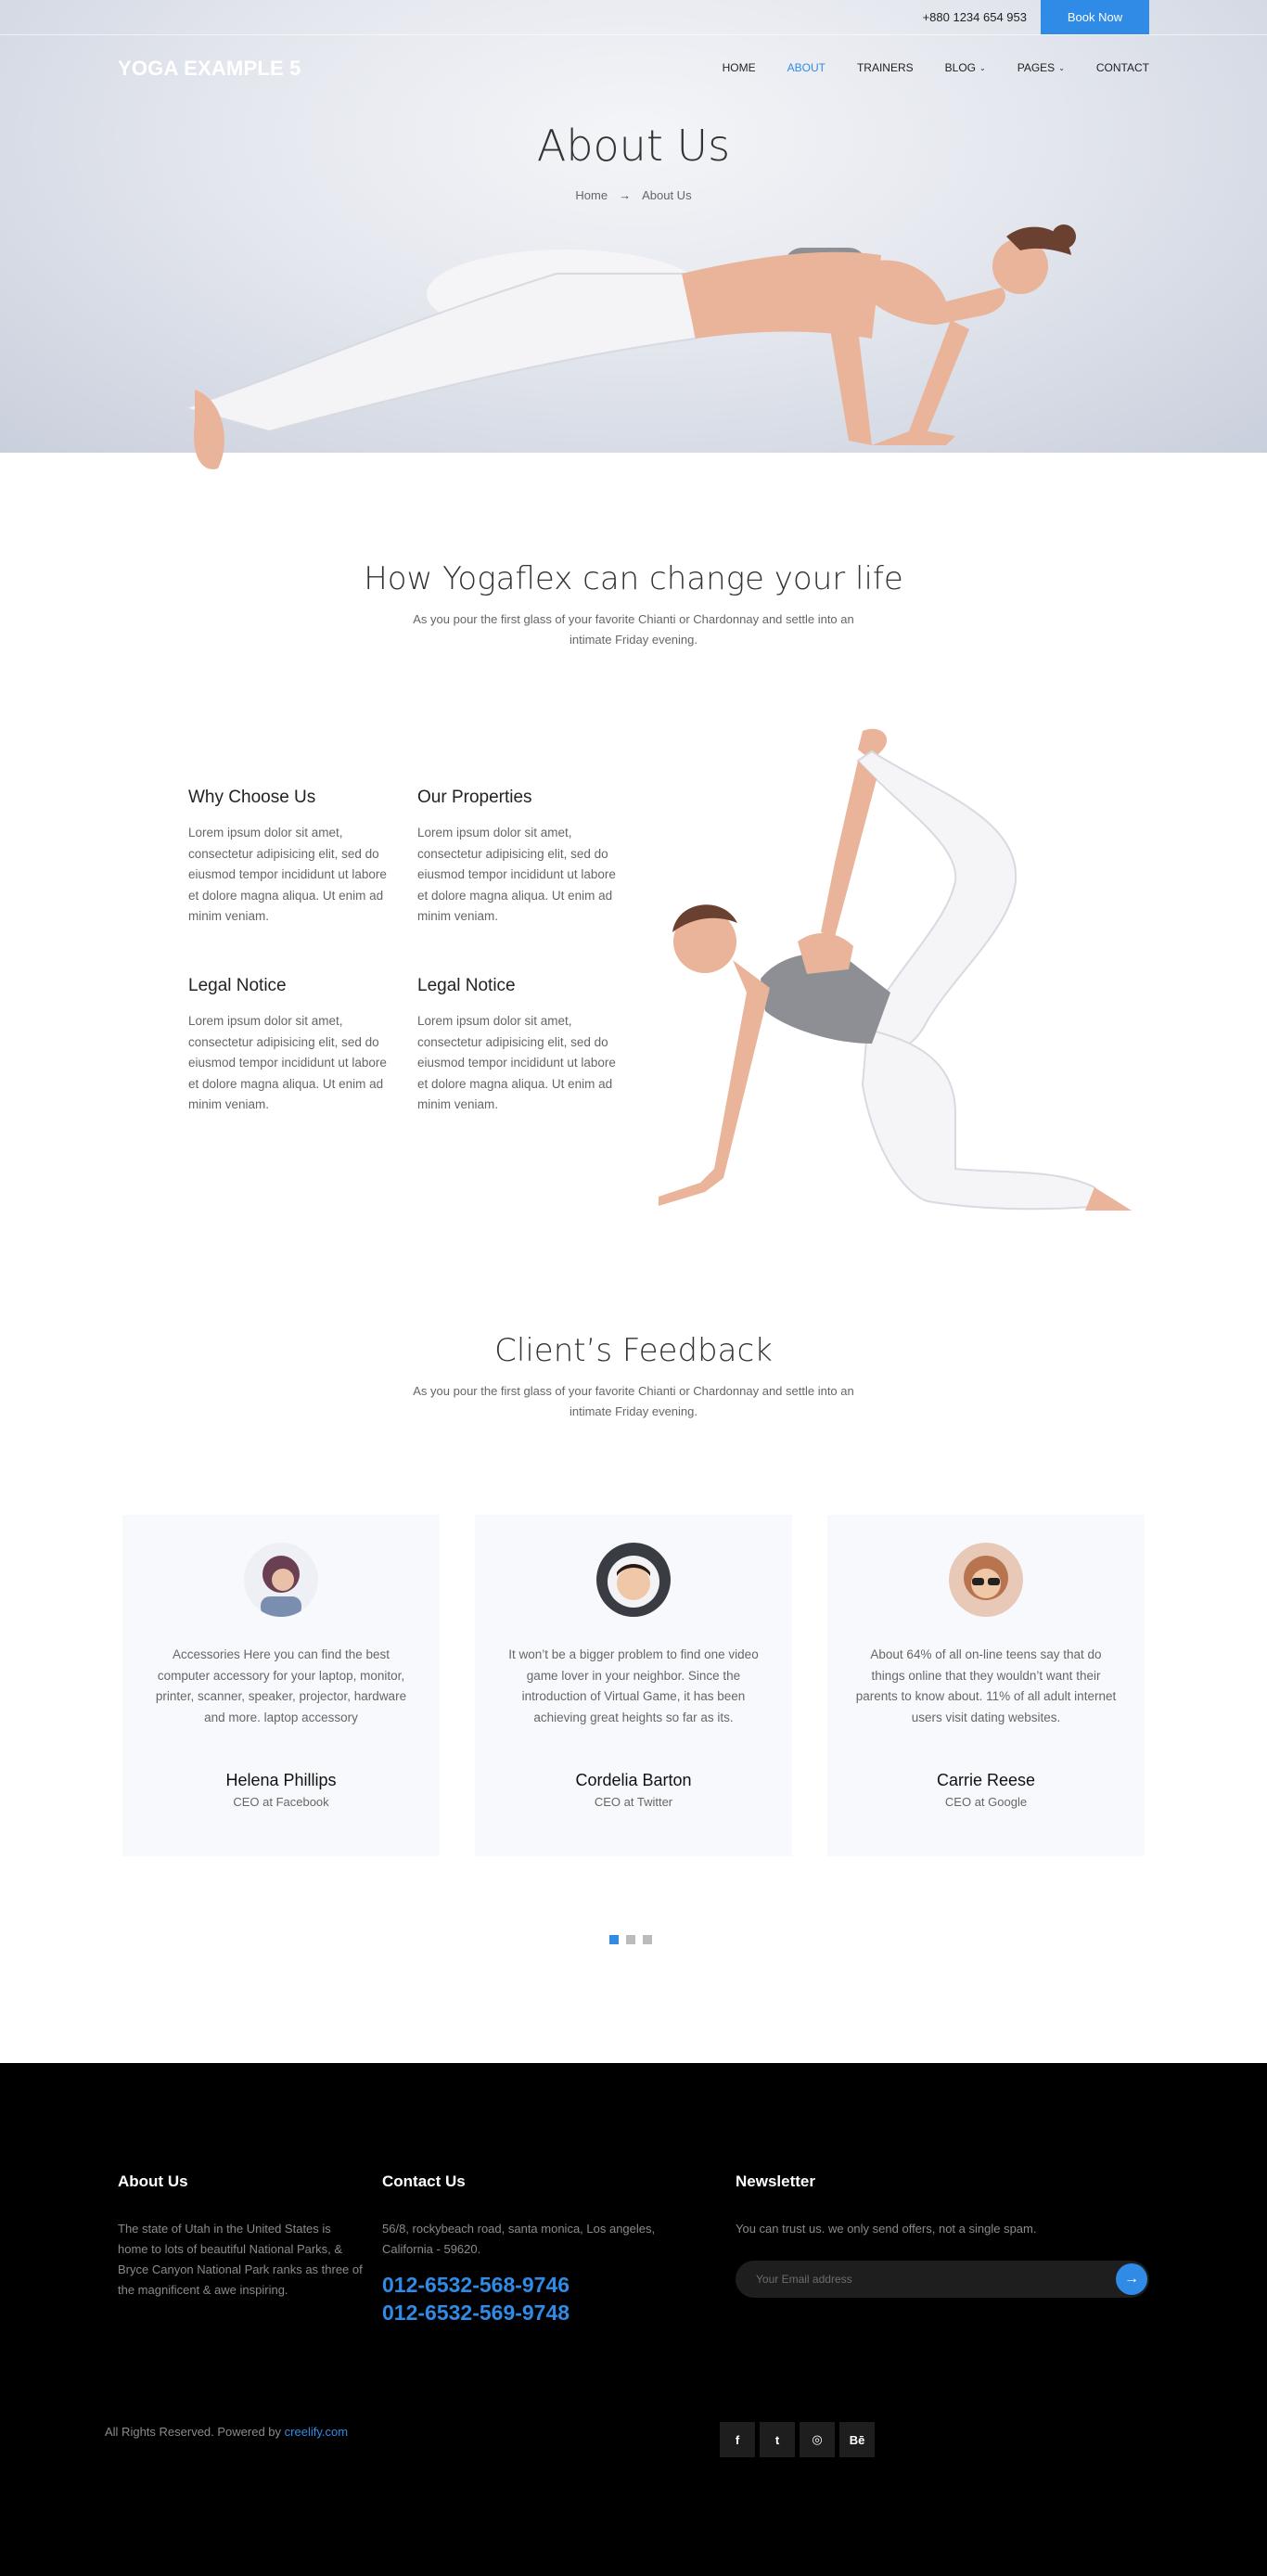 The height and width of the screenshot is (2576, 1267). I want to click on social-links: f t ◎ Bē, so click(797, 2439).